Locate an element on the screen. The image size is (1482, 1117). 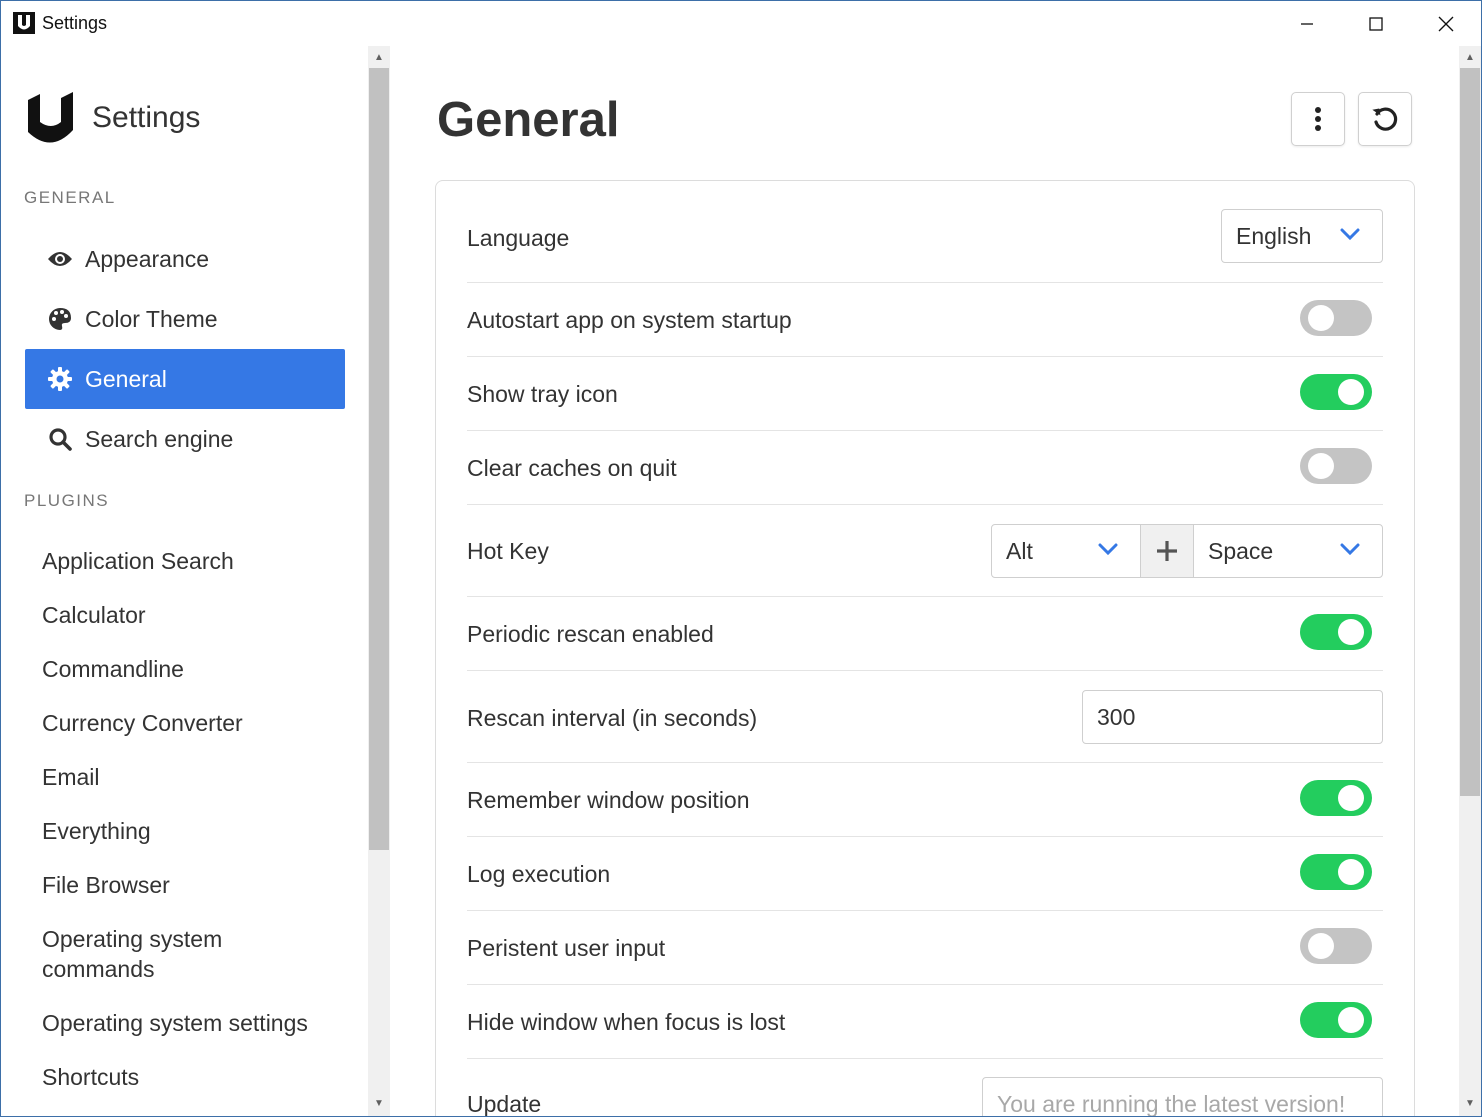
hotkey-plus-separator is located at coordinates (1167, 551).